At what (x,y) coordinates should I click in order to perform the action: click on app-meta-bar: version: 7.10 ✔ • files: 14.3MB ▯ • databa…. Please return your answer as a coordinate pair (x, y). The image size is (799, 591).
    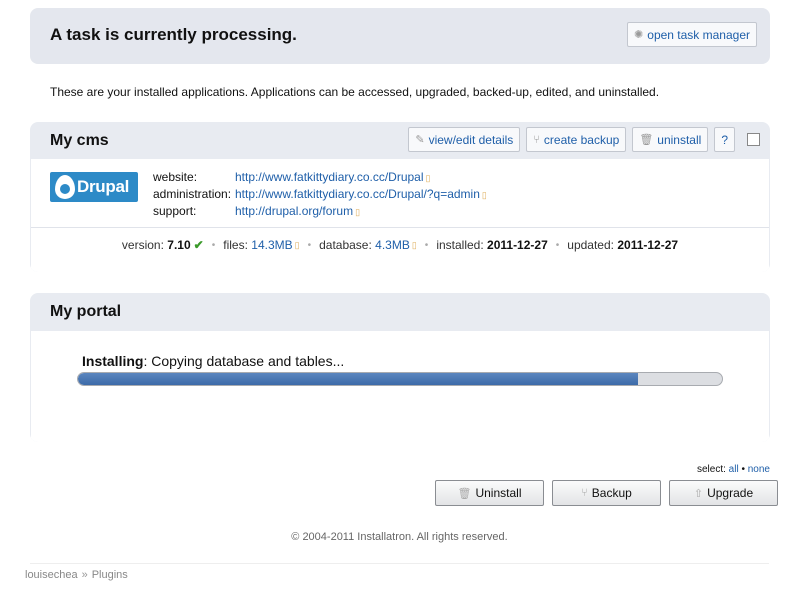
    Looking at the image, I should click on (400, 244).